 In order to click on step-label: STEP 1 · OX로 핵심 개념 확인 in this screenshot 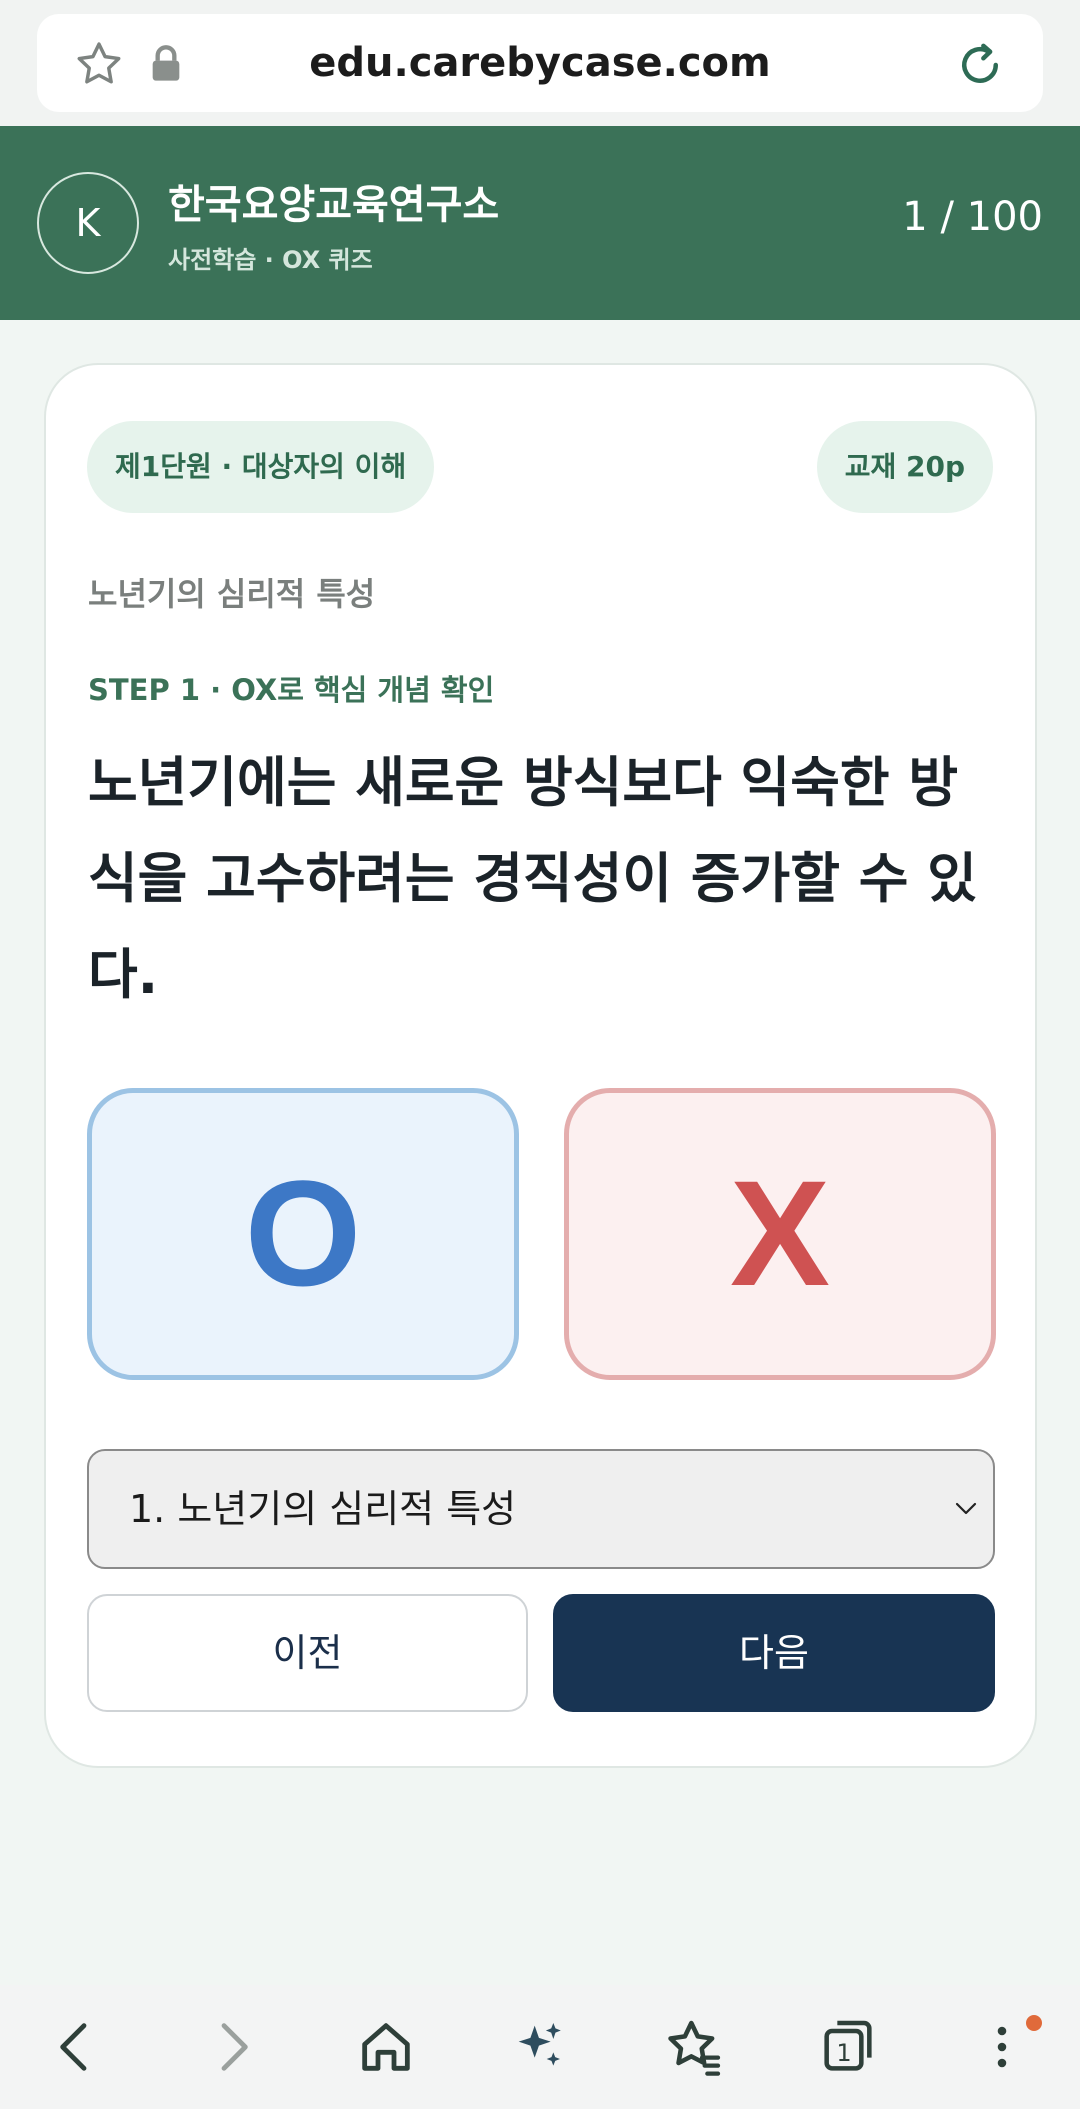, I will do `click(291, 690)`.